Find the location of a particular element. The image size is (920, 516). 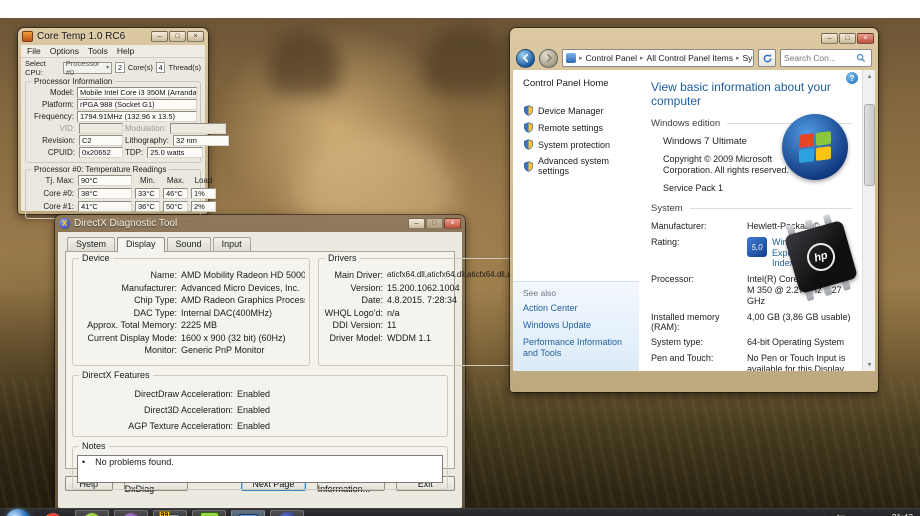

field-value: C2 is located at coordinates (101, 140).